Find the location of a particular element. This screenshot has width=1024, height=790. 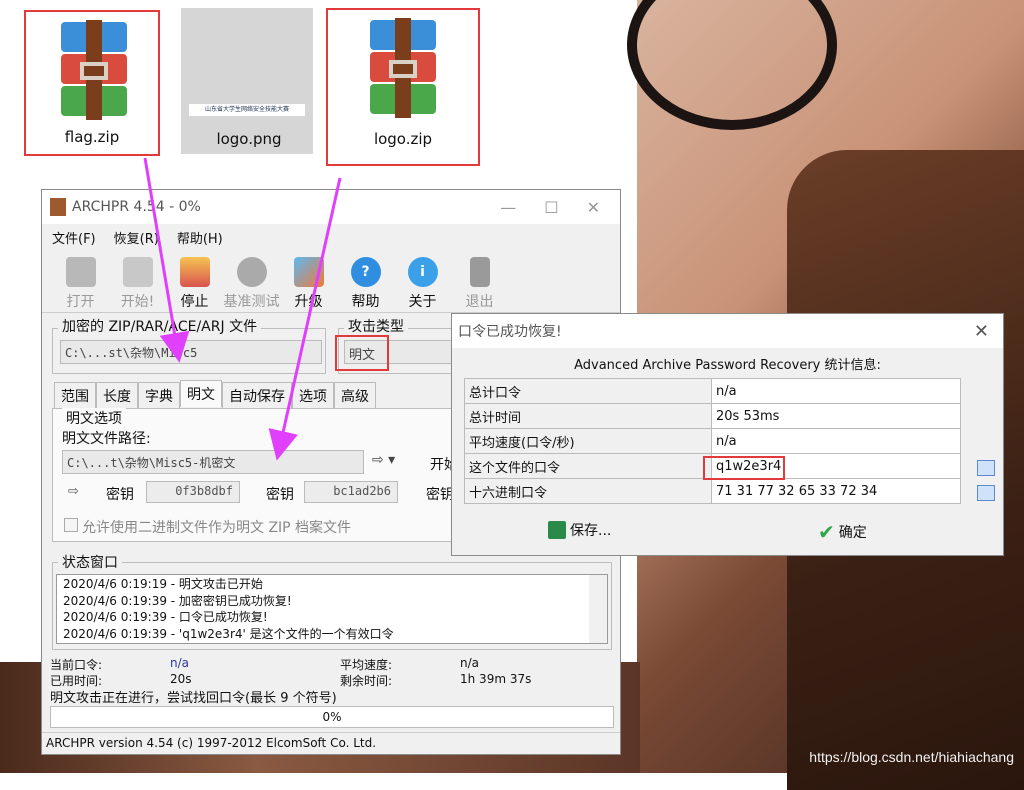

stat-value: n/a is located at coordinates (836, 391).